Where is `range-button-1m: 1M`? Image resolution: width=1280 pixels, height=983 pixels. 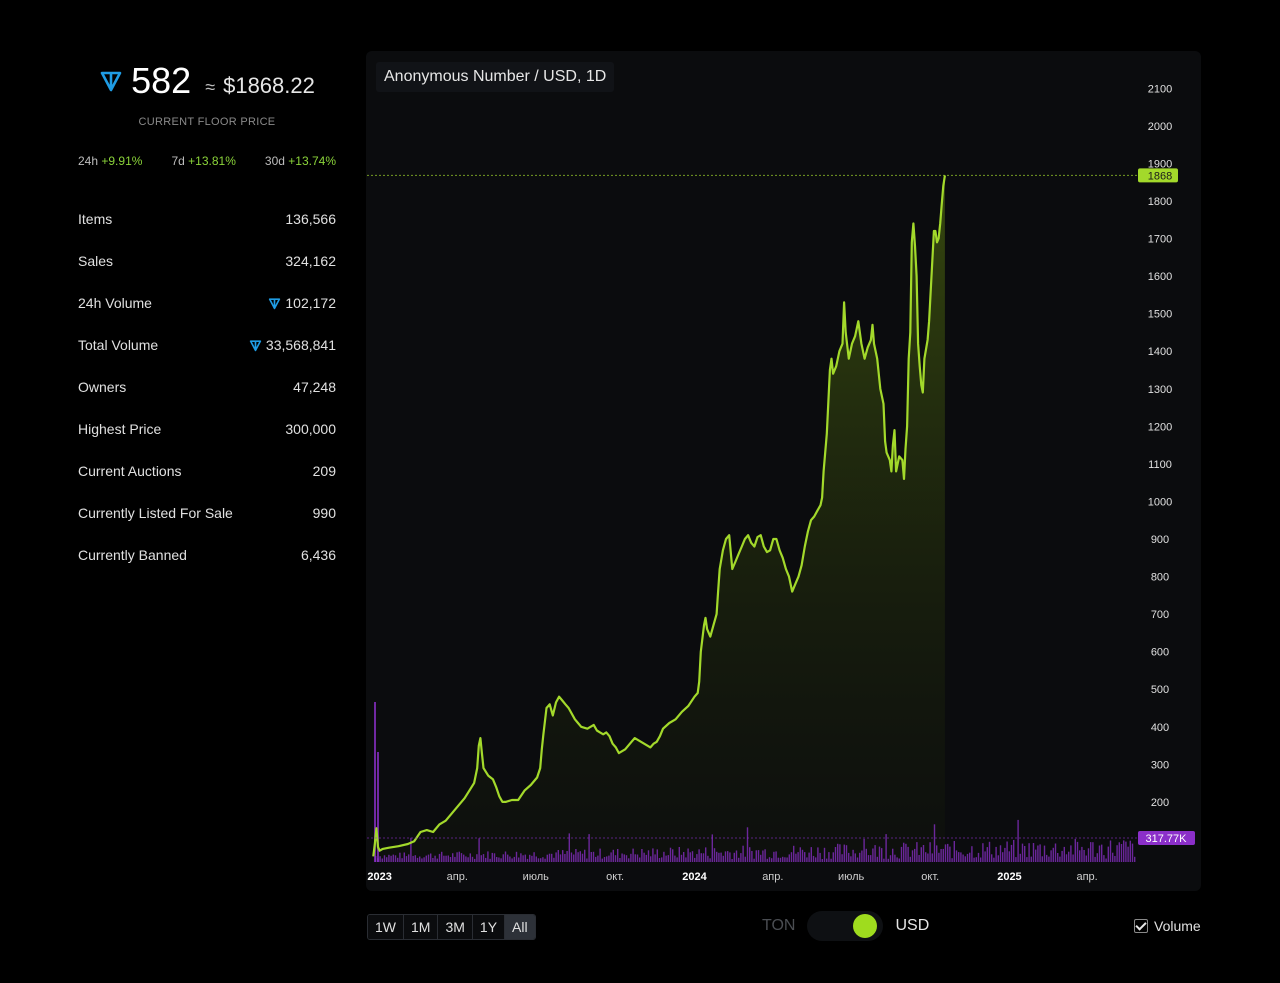 range-button-1m: 1M is located at coordinates (421, 927).